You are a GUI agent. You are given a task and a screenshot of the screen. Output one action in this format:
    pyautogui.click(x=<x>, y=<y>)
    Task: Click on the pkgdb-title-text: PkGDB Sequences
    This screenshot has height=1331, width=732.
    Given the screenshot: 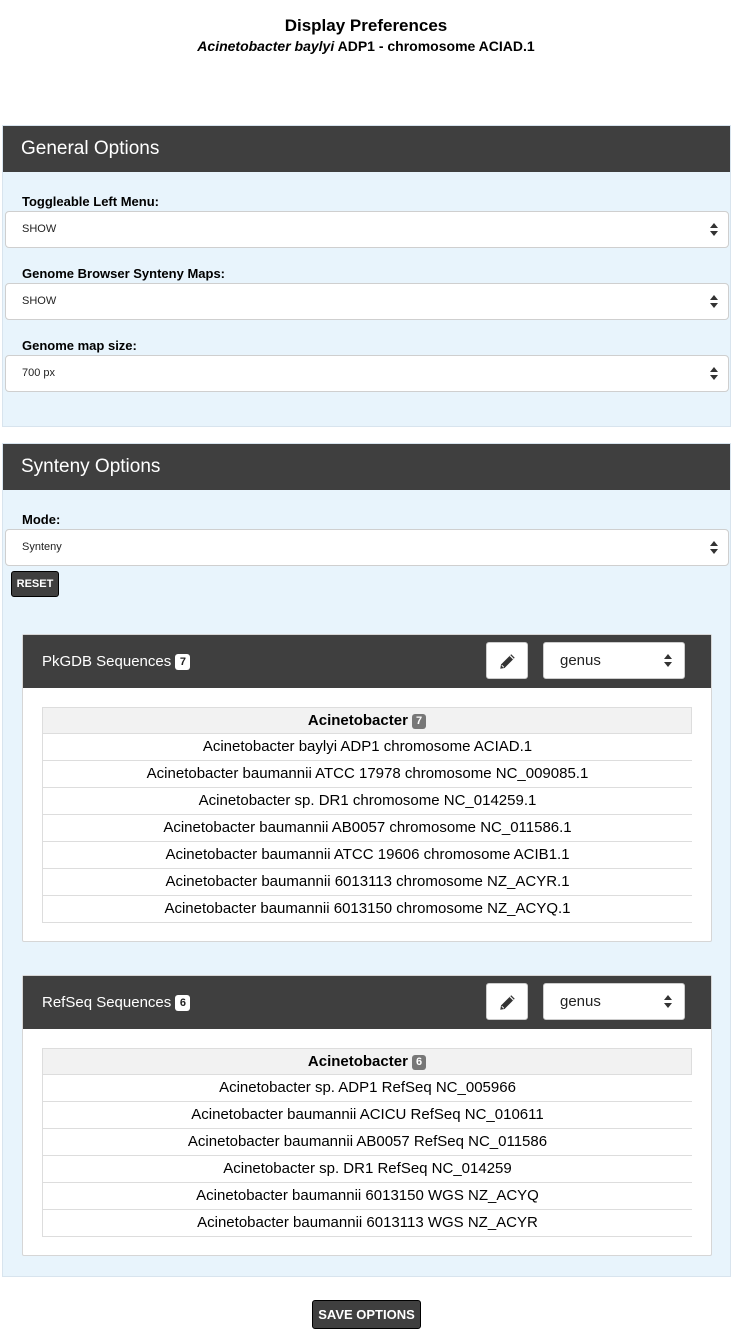 What is the action you would take?
    pyautogui.click(x=107, y=661)
    